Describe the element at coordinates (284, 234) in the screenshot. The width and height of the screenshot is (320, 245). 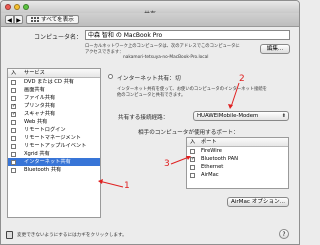
I see `help-button: ?` at that location.